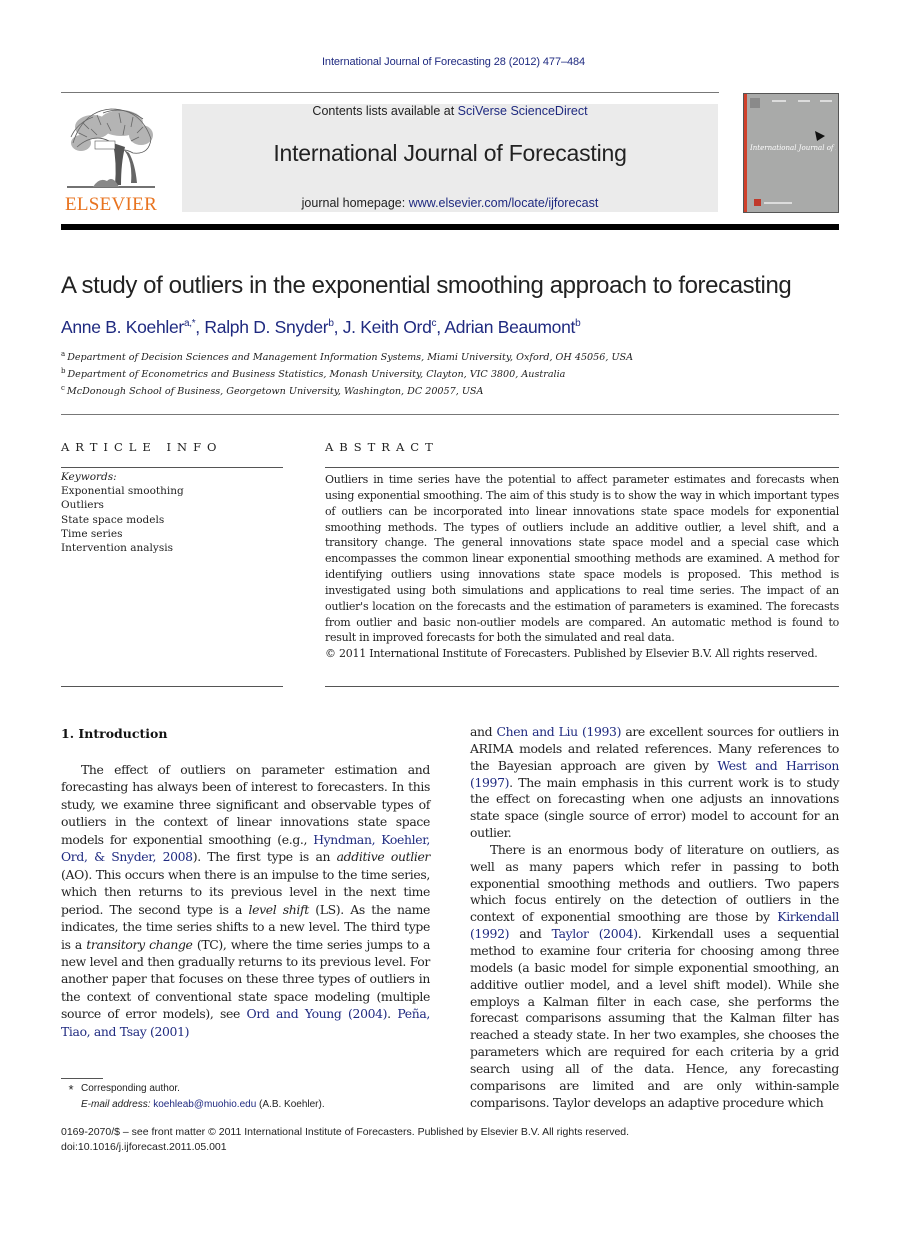  What do you see at coordinates (582, 686) in the screenshot?
I see `abstract-bottom-divider` at bounding box center [582, 686].